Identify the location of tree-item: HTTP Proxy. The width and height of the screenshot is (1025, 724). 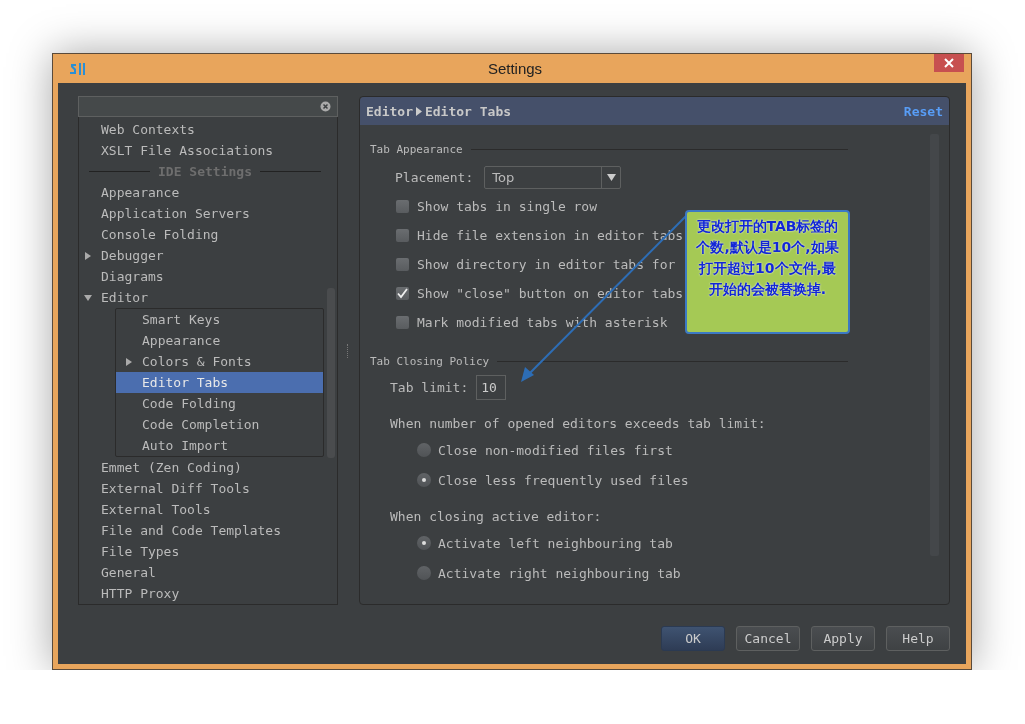
(208, 593).